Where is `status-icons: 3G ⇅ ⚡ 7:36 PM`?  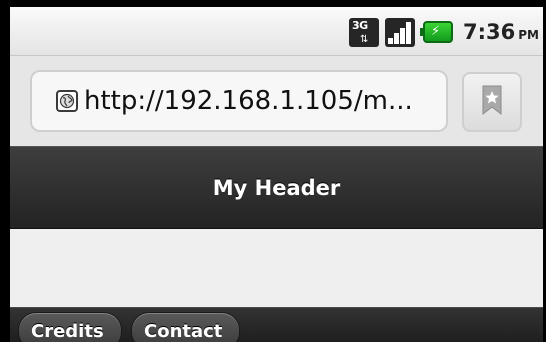
status-icons: 3G ⇅ ⚡ 7:36 PM is located at coordinates (444, 32).